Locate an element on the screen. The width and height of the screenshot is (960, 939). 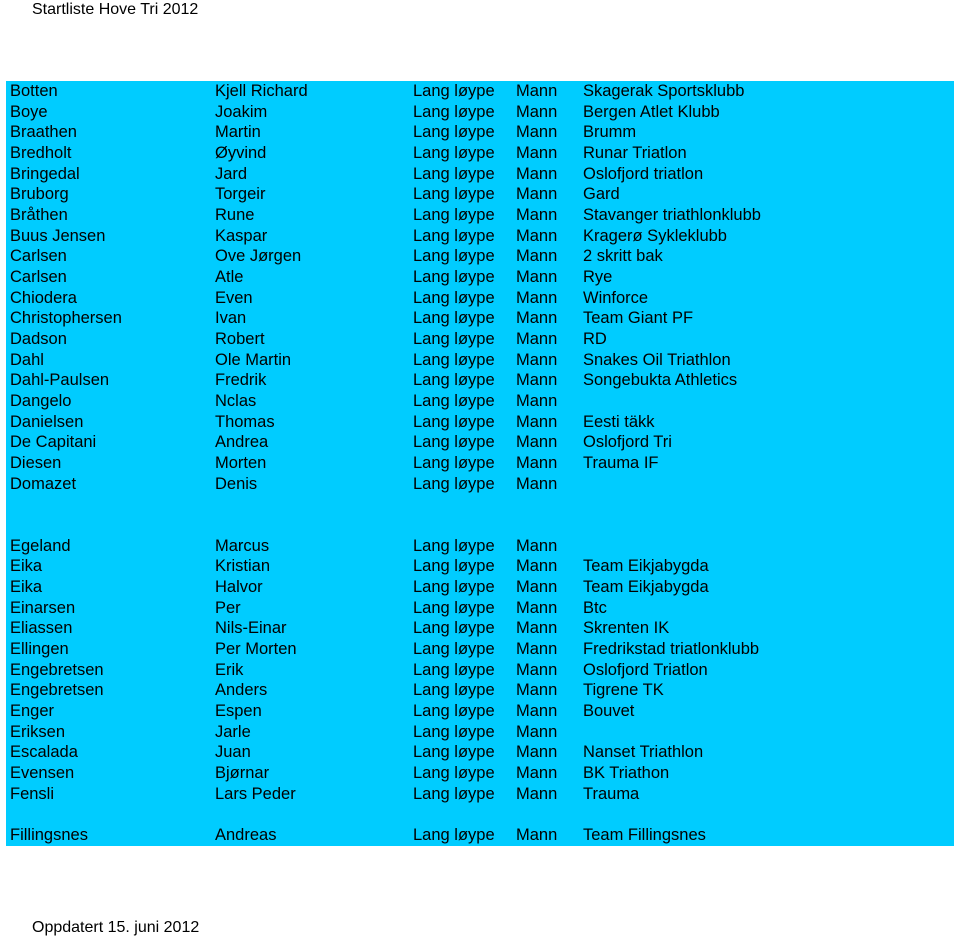
cell-first-name: Bjørnar is located at coordinates (242, 773).